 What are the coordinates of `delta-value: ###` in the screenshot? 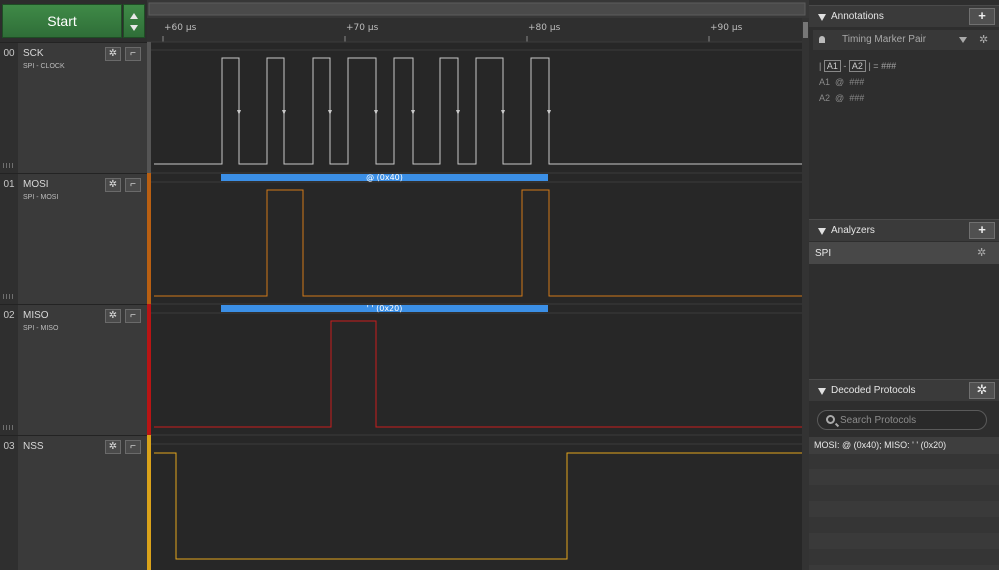 It's located at (889, 66).